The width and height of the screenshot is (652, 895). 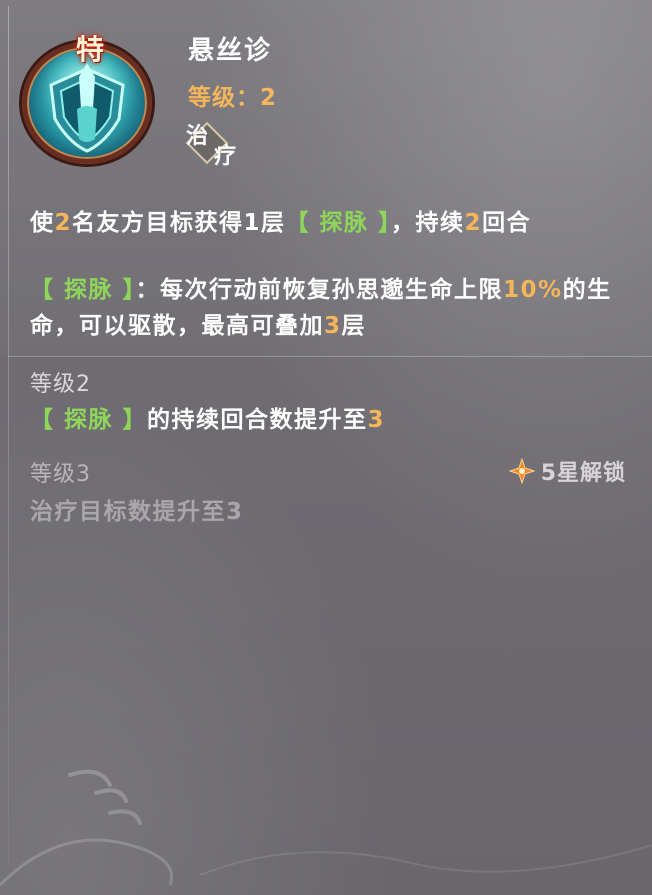 I want to click on upgrade-level-2-desc: 【 探脉 】的持续回合数提升至3, so click(x=207, y=417).